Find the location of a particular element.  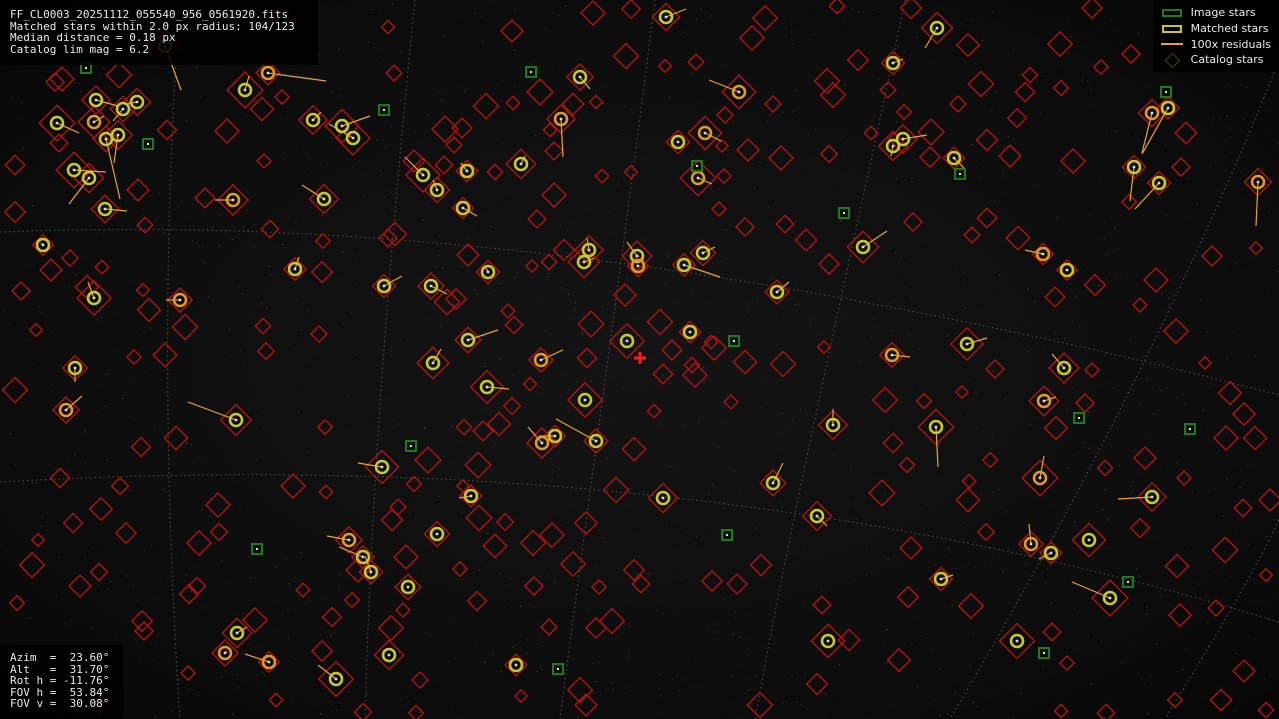

legend-item-image-stars: Image stars is located at coordinates (1215, 13).